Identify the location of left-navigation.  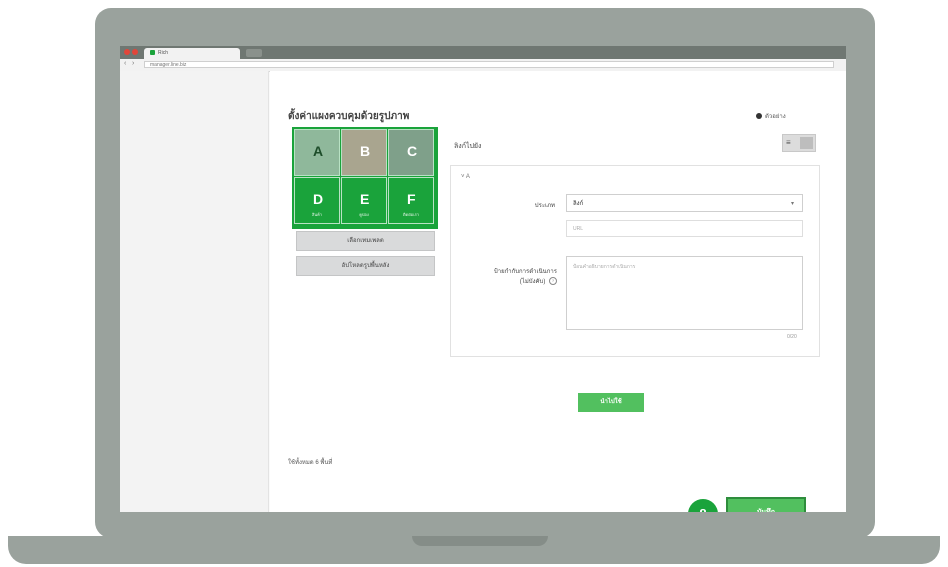
(194, 291).